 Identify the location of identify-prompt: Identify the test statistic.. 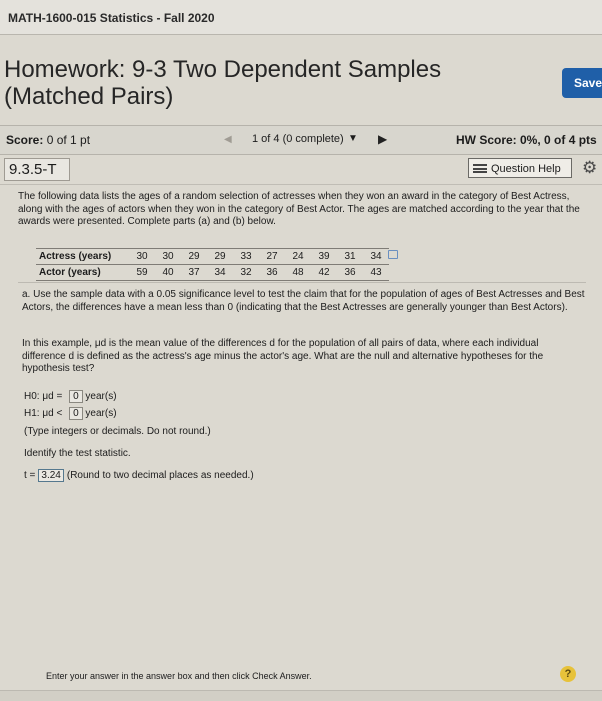
(77, 453).